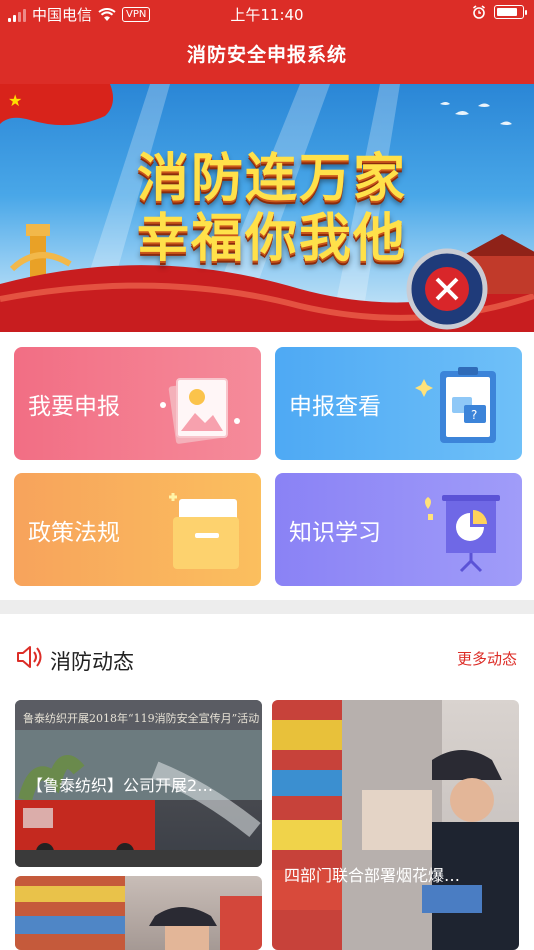 The height and width of the screenshot is (950, 534). Describe the element at coordinates (462, 534) in the screenshot. I see `presentation-icon` at that location.